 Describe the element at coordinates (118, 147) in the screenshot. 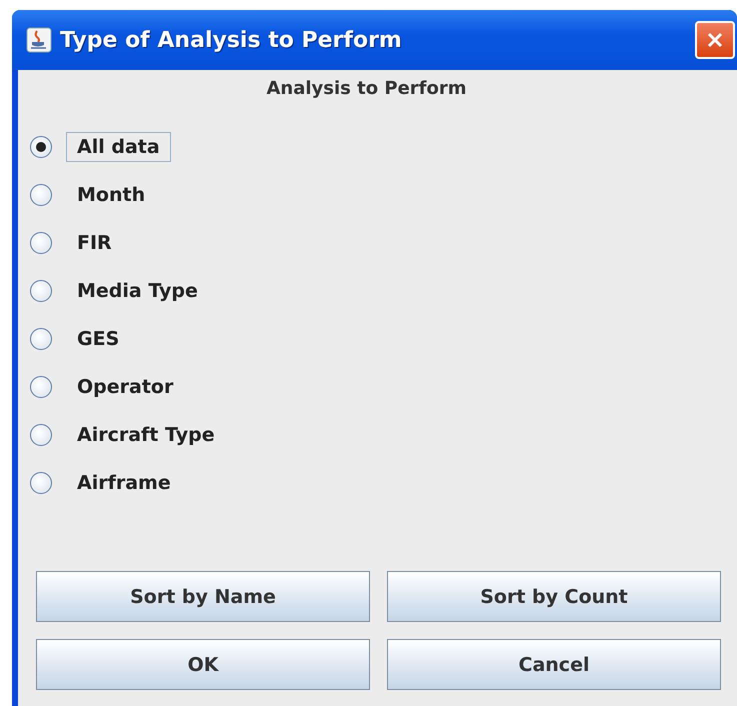

I see `option-label: All data` at that location.